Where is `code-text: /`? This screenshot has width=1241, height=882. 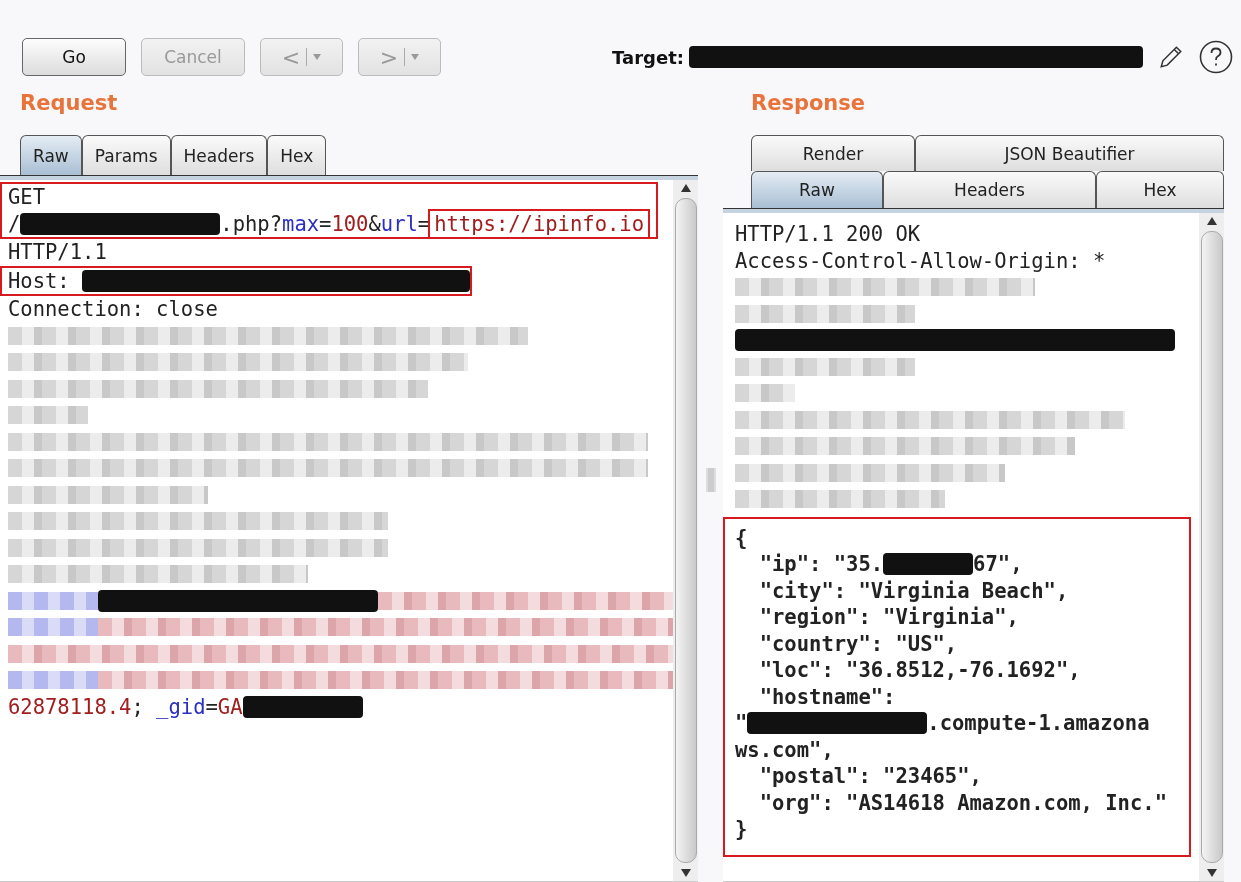
code-text: / is located at coordinates (14, 223).